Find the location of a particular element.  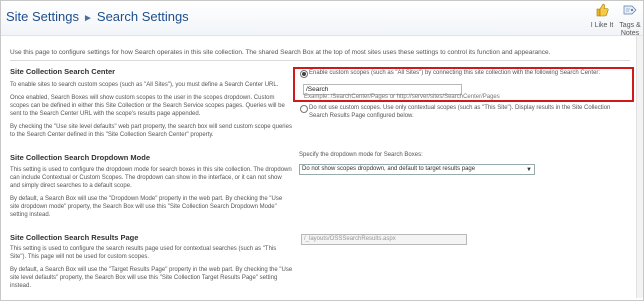

chevron-down-icon: ▼ is located at coordinates (529, 170).